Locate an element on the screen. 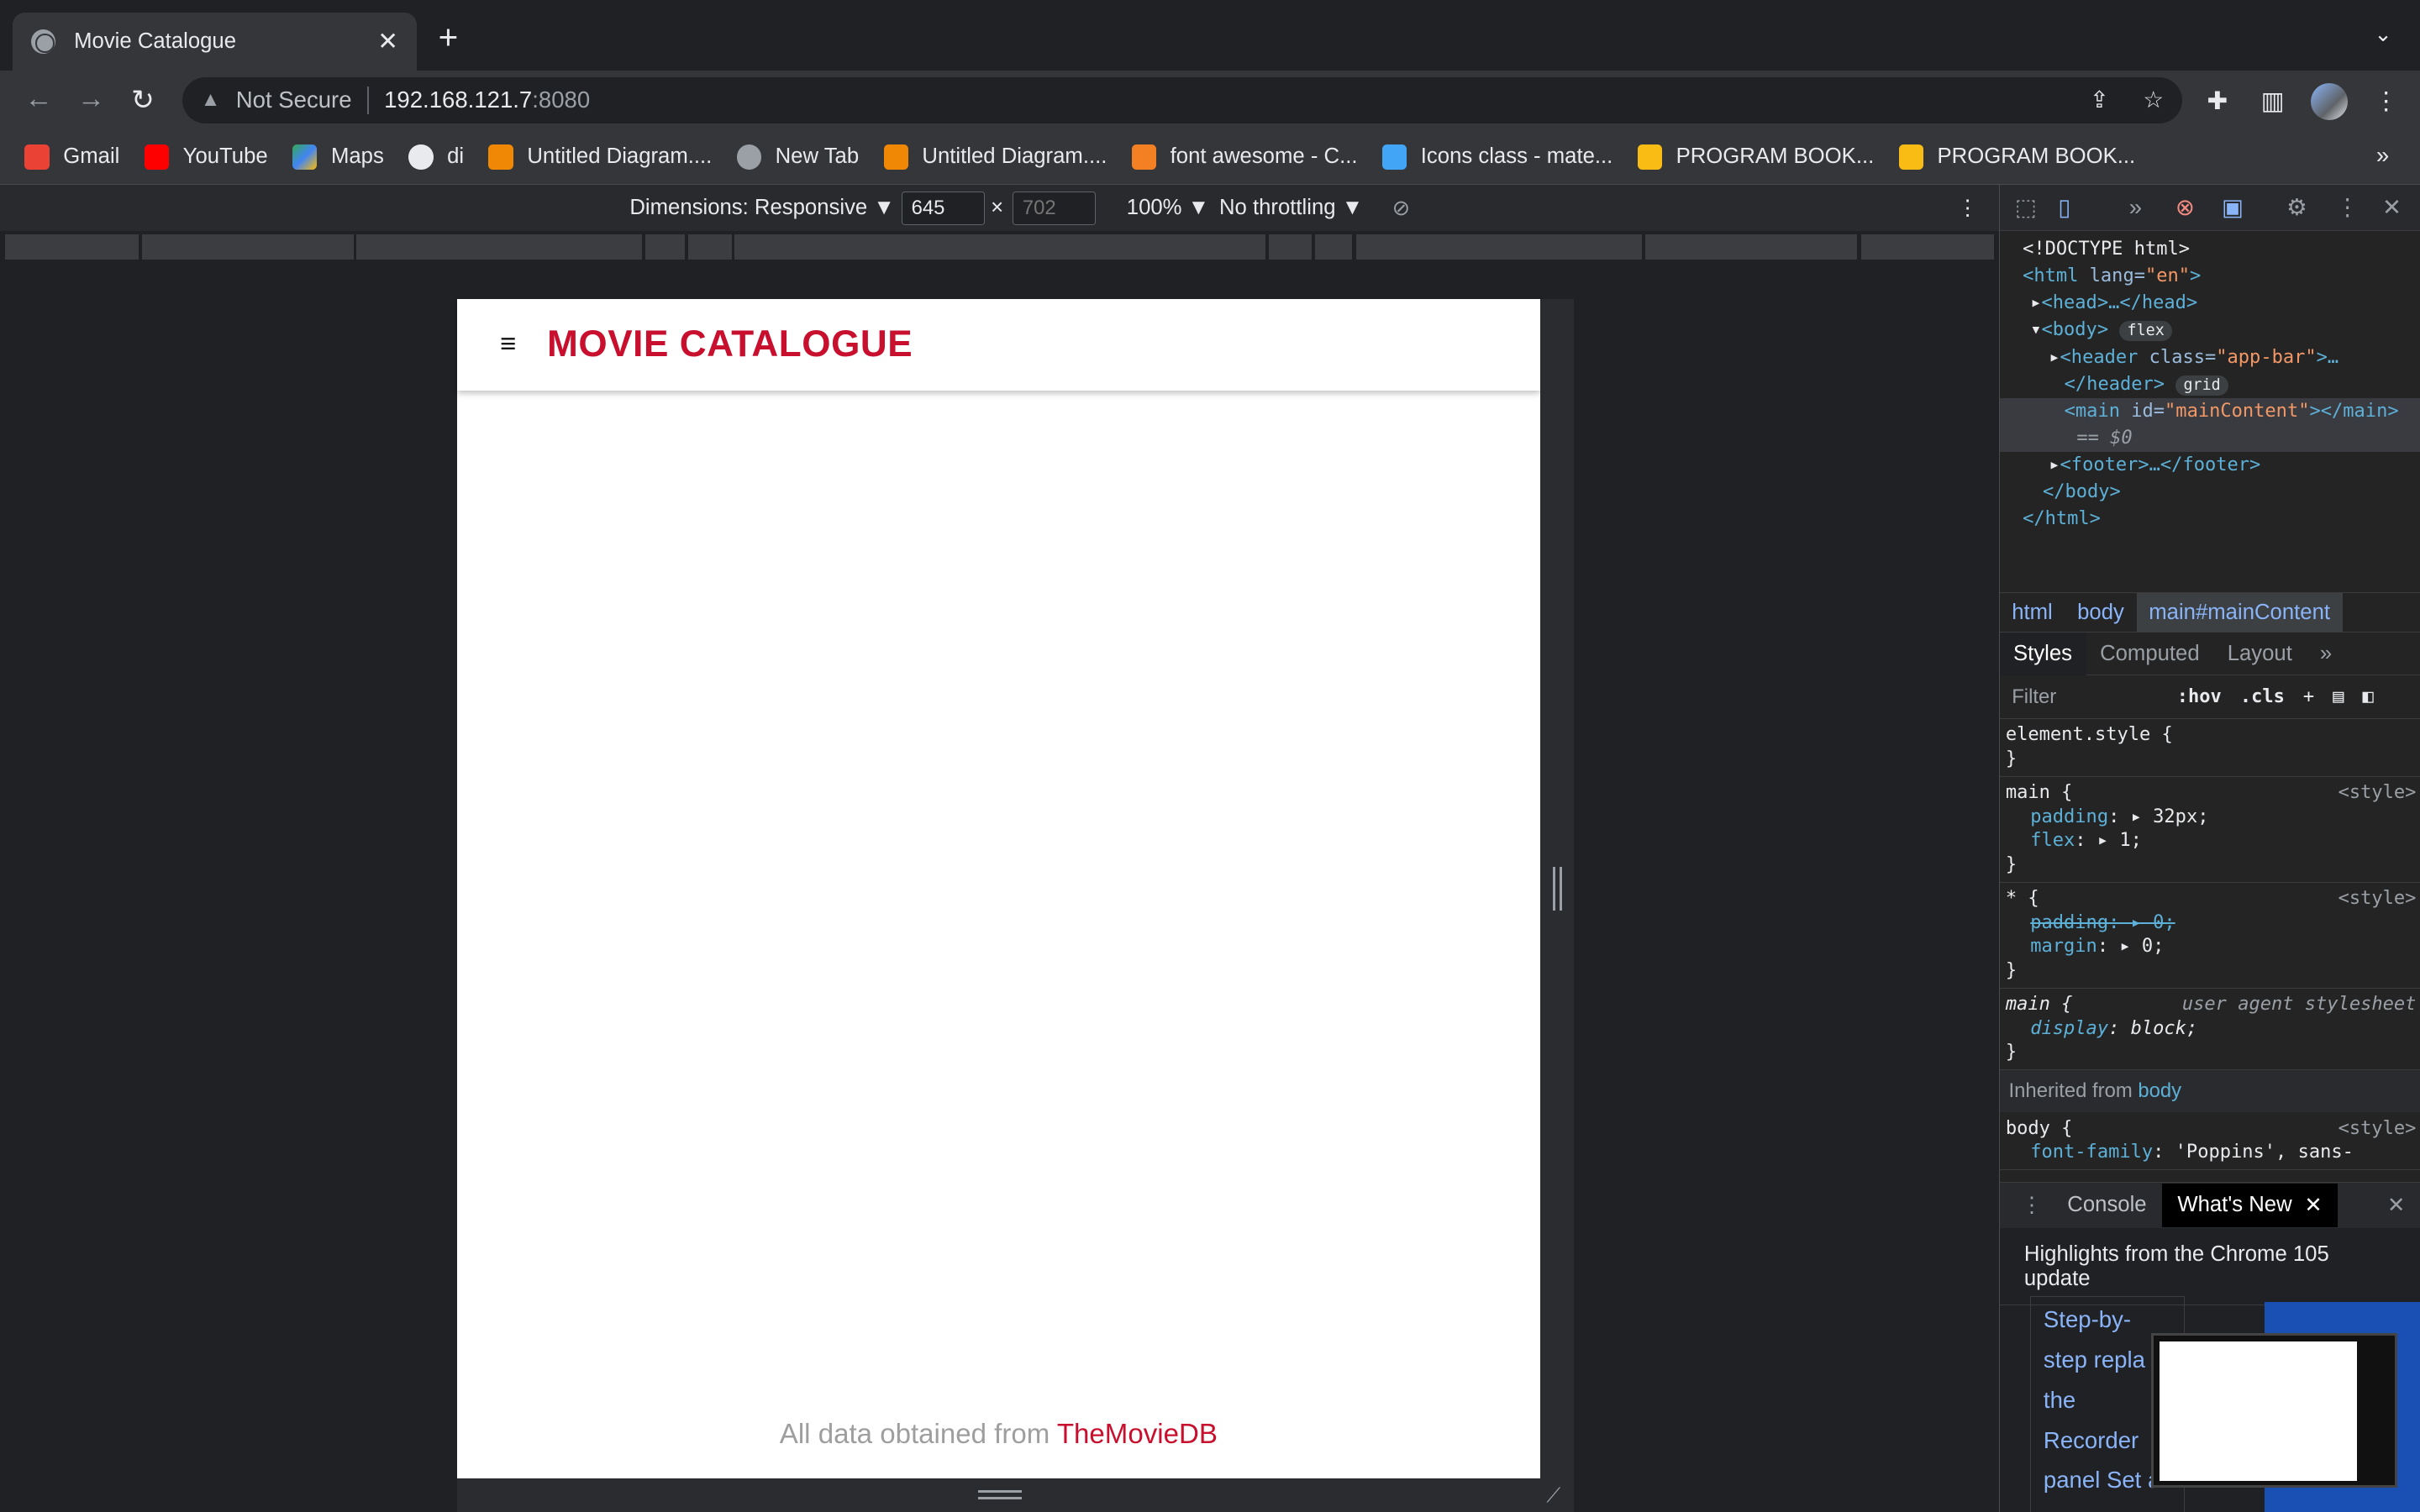 The height and width of the screenshot is (1512, 2420). tab-overflow: » is located at coordinates (2326, 654).